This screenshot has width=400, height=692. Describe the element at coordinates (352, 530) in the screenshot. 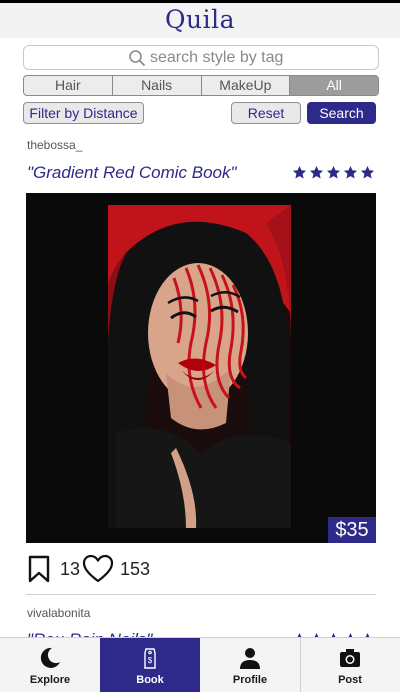

I see `price-badge: $35` at that location.